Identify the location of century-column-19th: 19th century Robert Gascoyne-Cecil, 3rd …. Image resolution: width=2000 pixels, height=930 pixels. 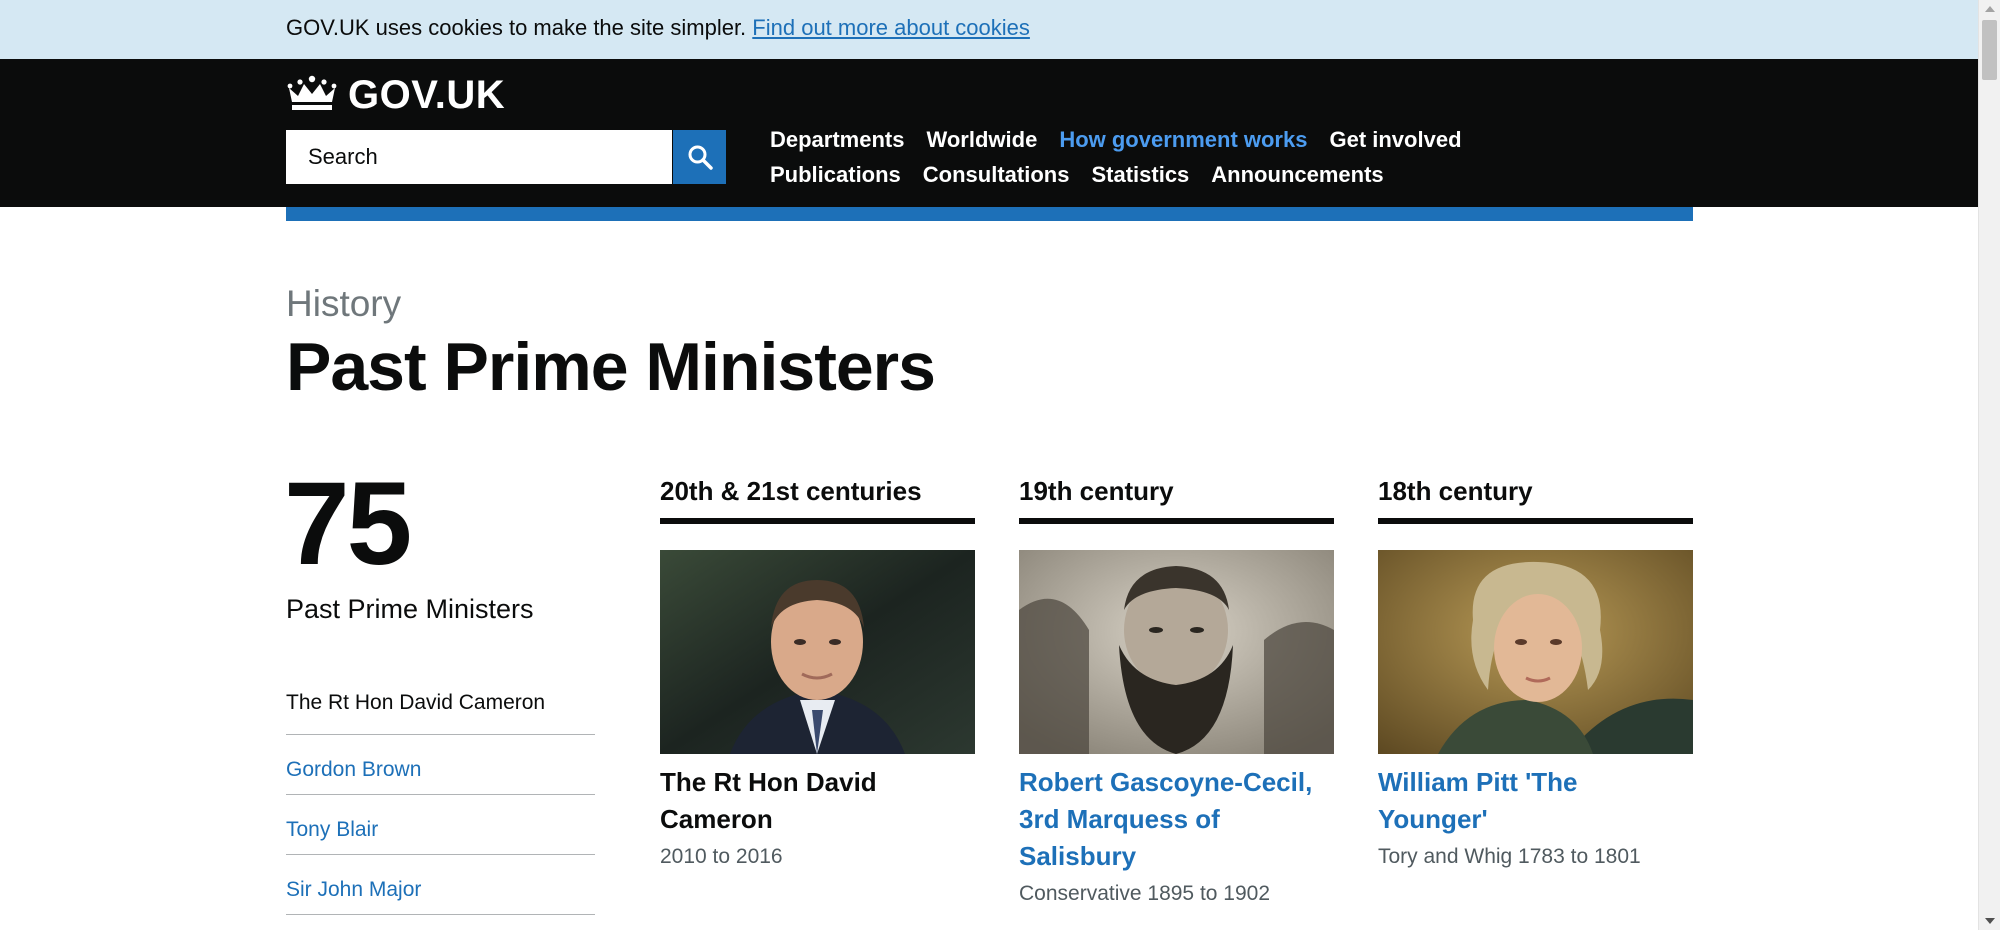
(1176, 691).